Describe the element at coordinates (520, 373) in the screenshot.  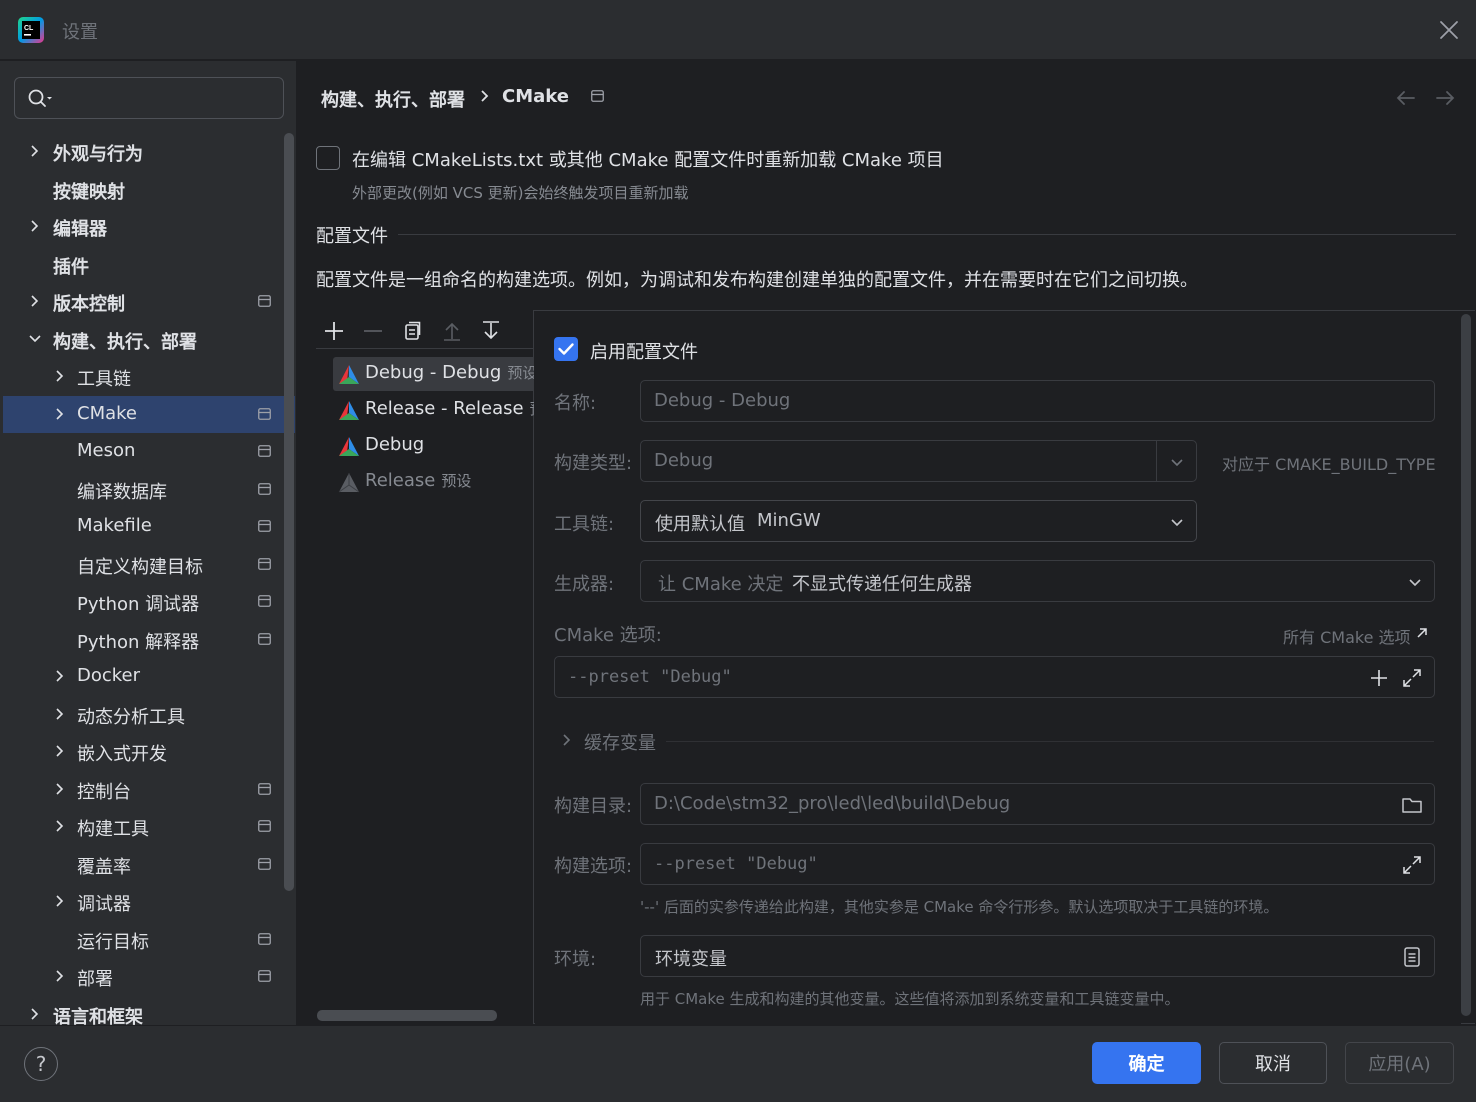
I see `profile-tag: 预设` at that location.